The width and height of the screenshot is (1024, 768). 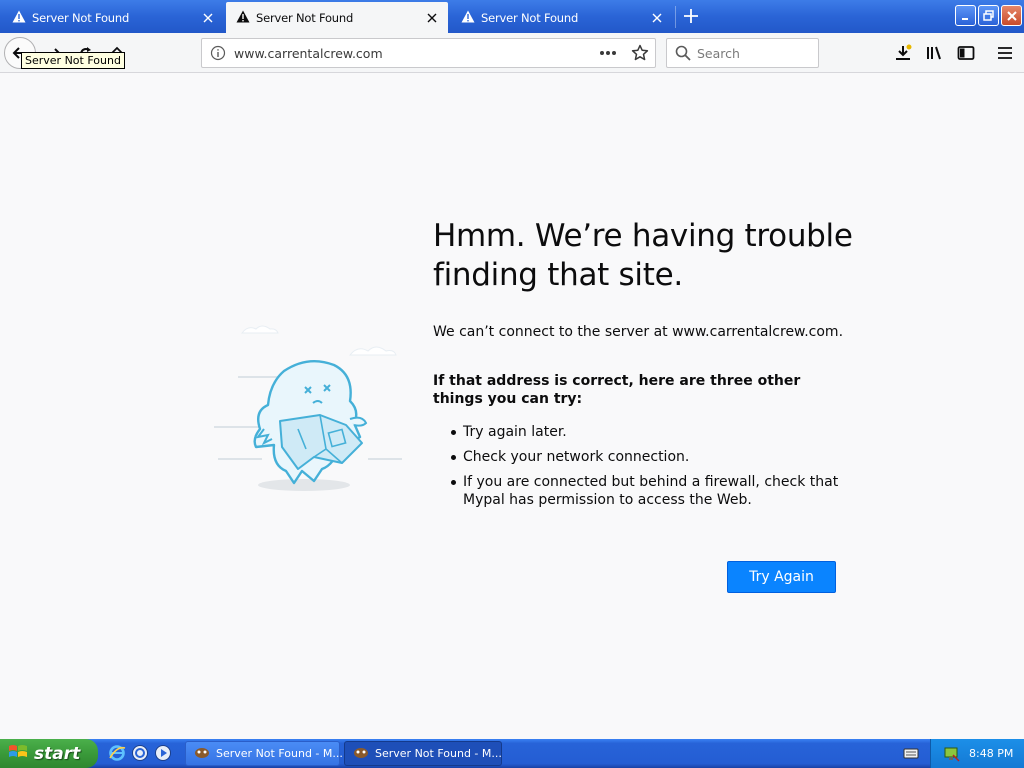 What do you see at coordinates (965, 15) in the screenshot?
I see `minimize-button` at bounding box center [965, 15].